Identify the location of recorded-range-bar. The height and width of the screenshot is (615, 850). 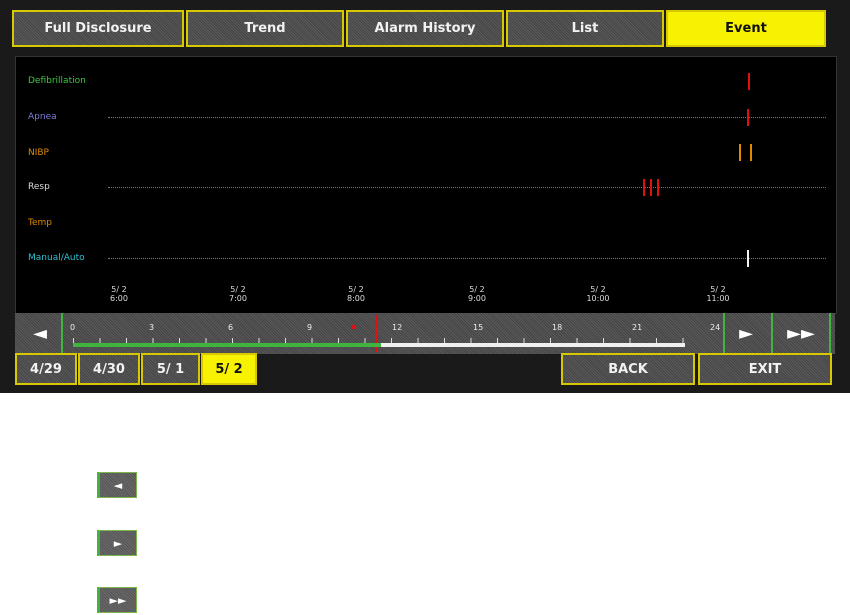
(227, 345).